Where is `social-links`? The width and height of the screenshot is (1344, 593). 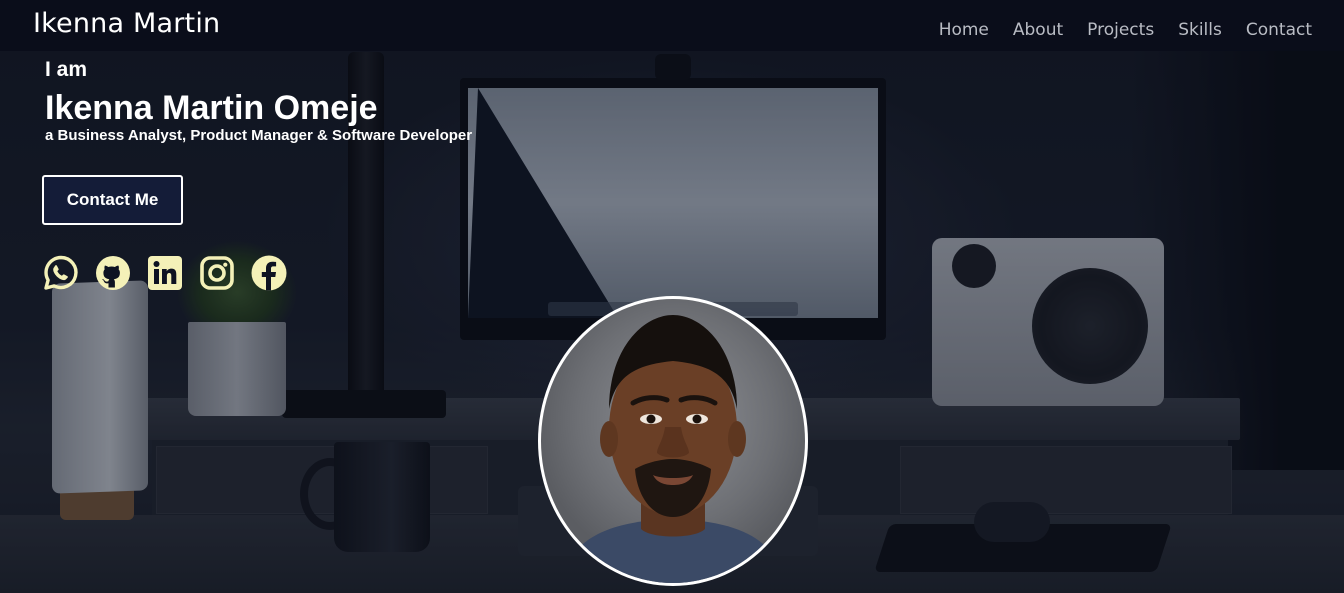 social-links is located at coordinates (165, 273).